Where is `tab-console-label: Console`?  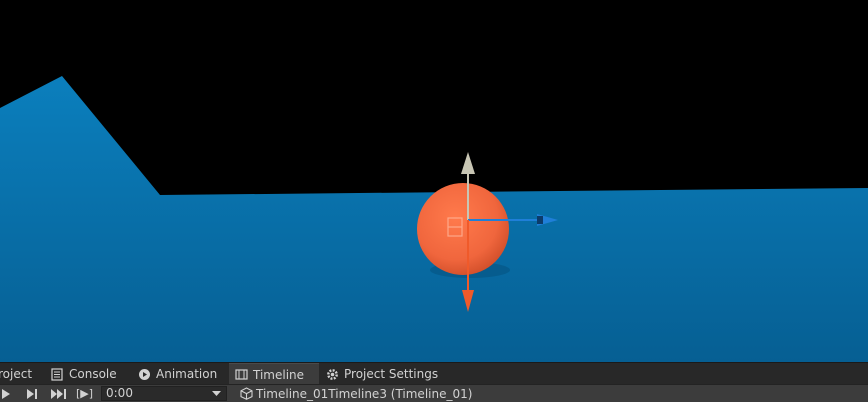
tab-console-label: Console is located at coordinates (93, 374).